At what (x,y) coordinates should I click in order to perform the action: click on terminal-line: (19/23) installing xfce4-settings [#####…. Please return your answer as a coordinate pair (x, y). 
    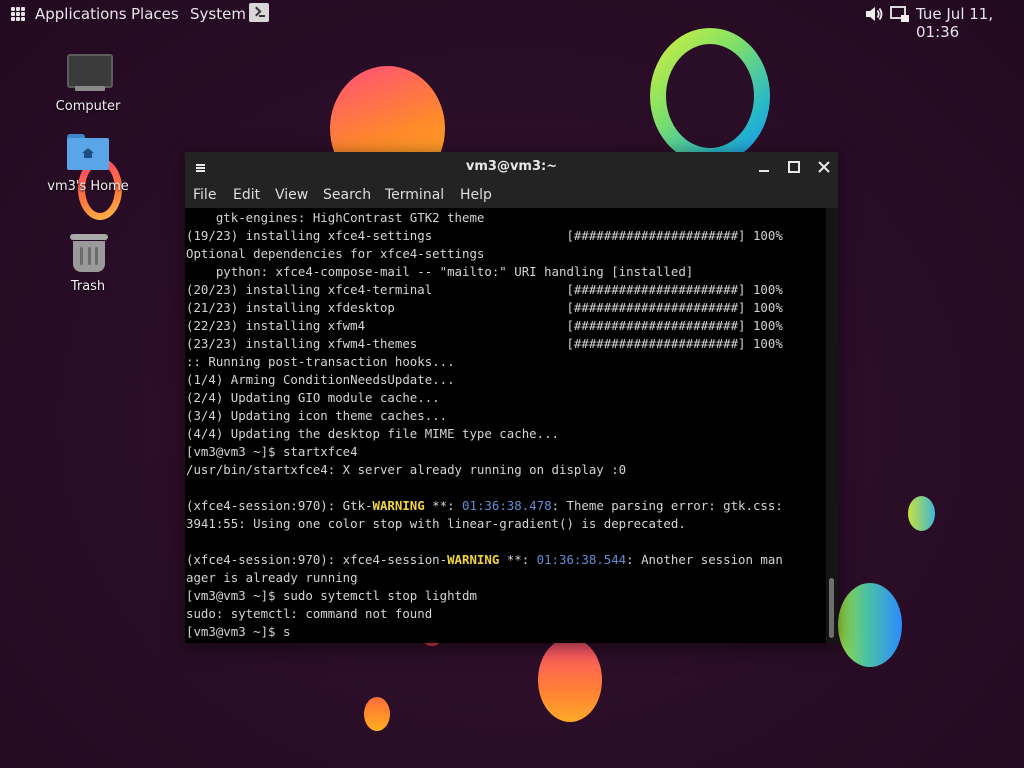
    Looking at the image, I should click on (484, 236).